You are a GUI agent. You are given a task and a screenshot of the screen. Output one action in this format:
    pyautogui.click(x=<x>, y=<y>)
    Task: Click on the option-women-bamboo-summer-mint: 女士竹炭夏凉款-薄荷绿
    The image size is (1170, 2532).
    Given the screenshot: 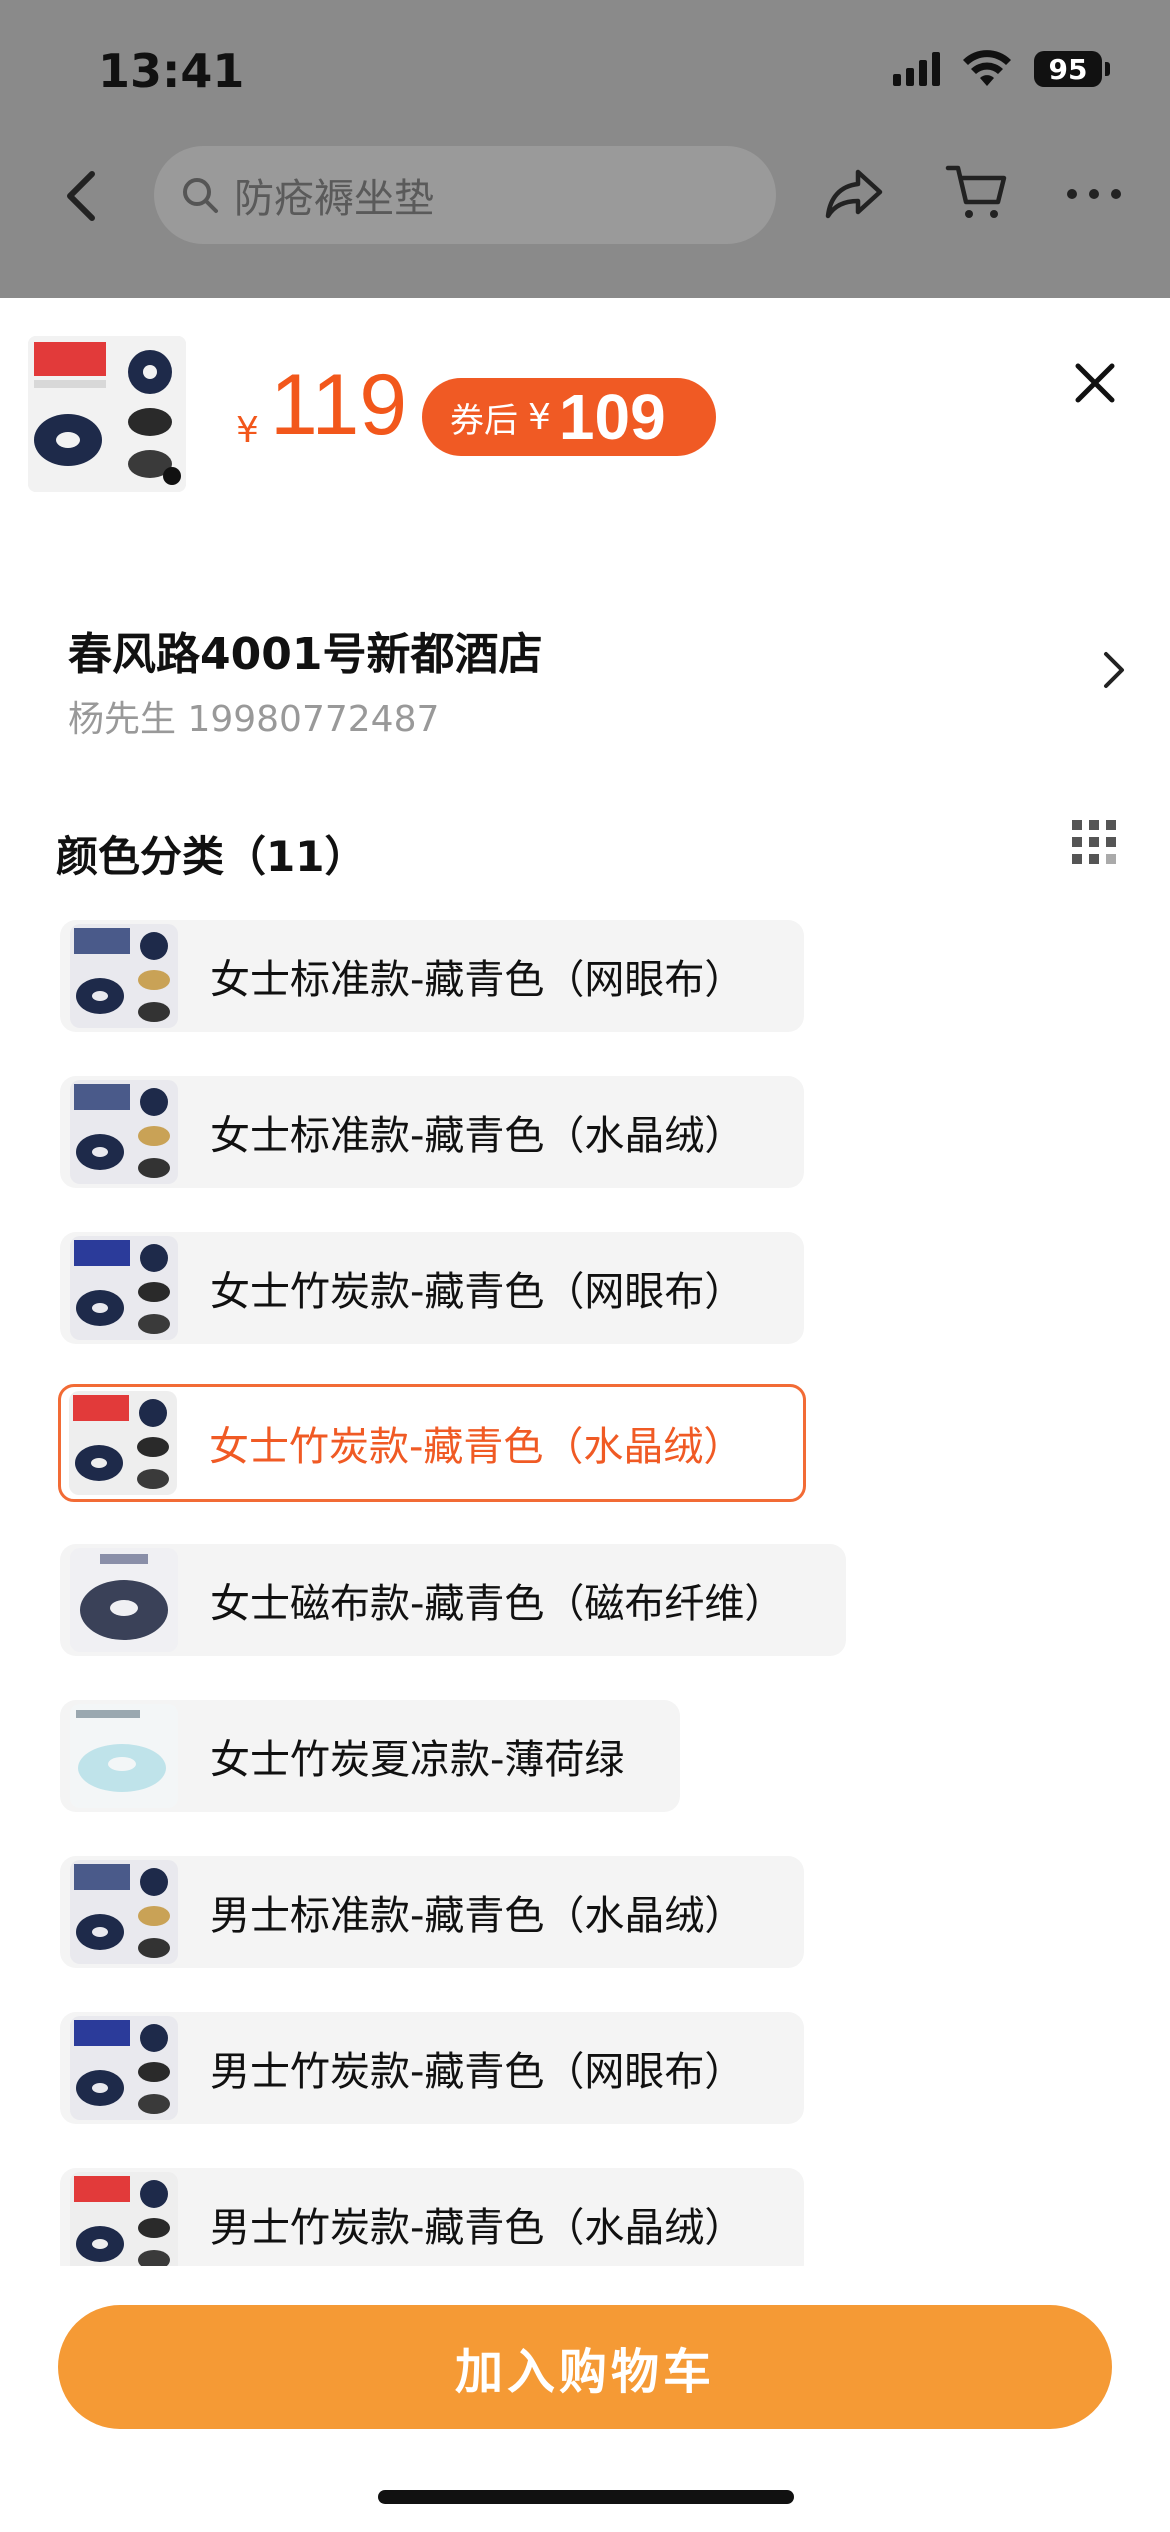 What is the action you would take?
    pyautogui.click(x=370, y=1756)
    